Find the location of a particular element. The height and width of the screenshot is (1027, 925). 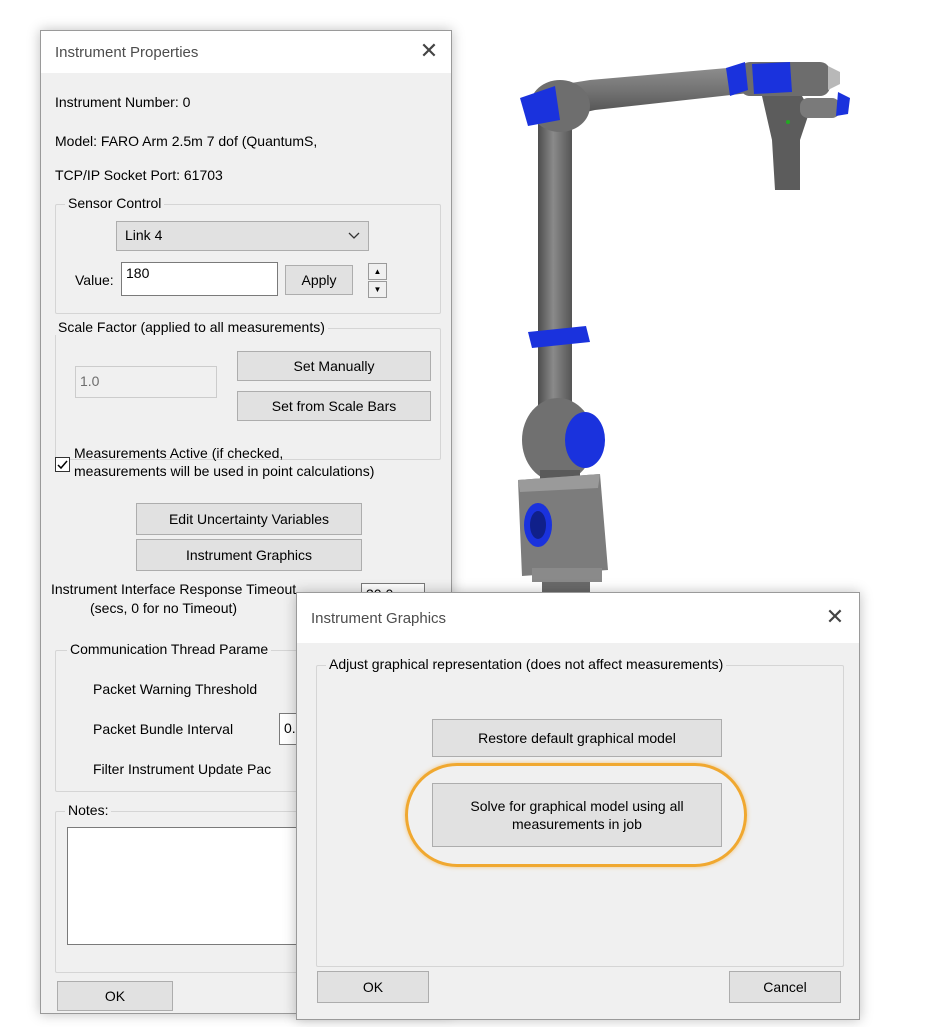

set-manually-button: Set Manually is located at coordinates (334, 366).